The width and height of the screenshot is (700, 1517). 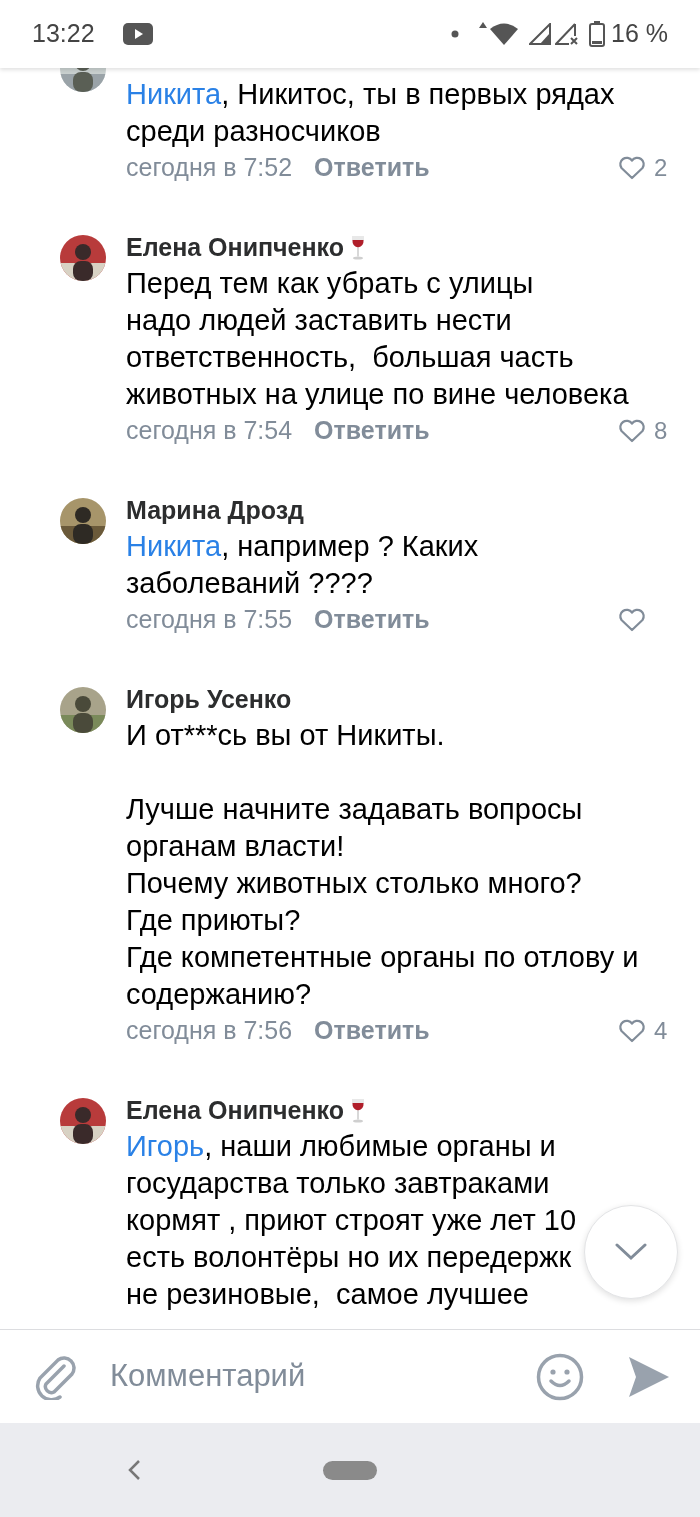 I want to click on battery-icon, so click(x=597, y=34).